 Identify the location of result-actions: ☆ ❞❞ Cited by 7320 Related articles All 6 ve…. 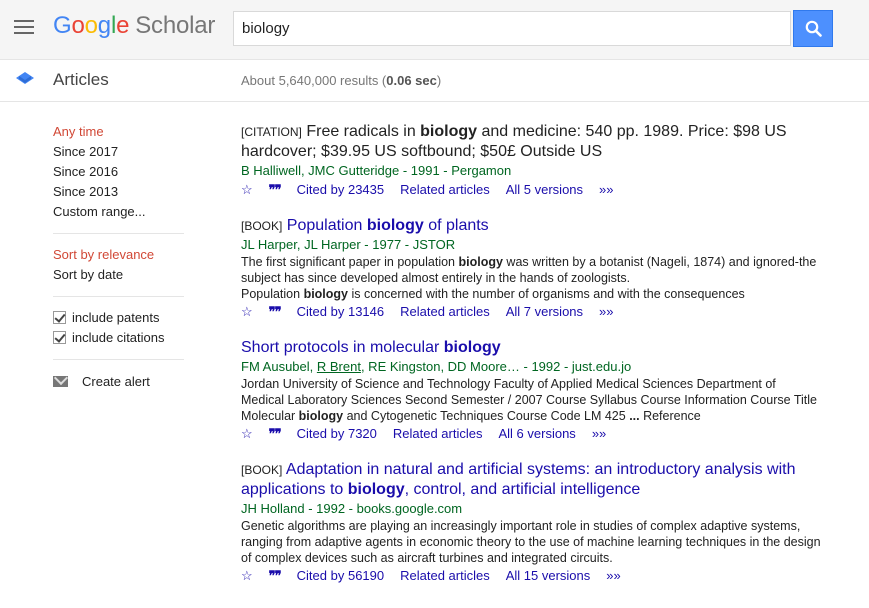
(531, 434).